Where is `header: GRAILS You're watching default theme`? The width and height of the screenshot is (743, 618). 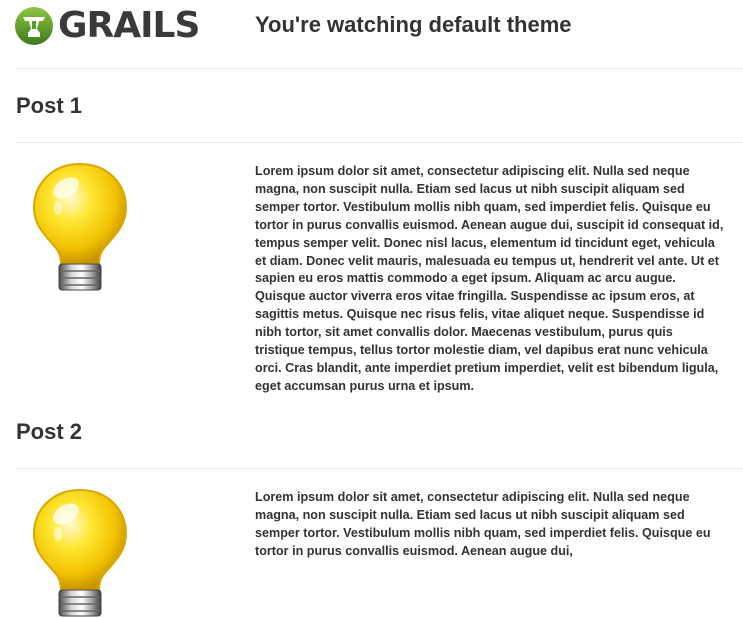 header: GRAILS You're watching default theme is located at coordinates (371, 34).